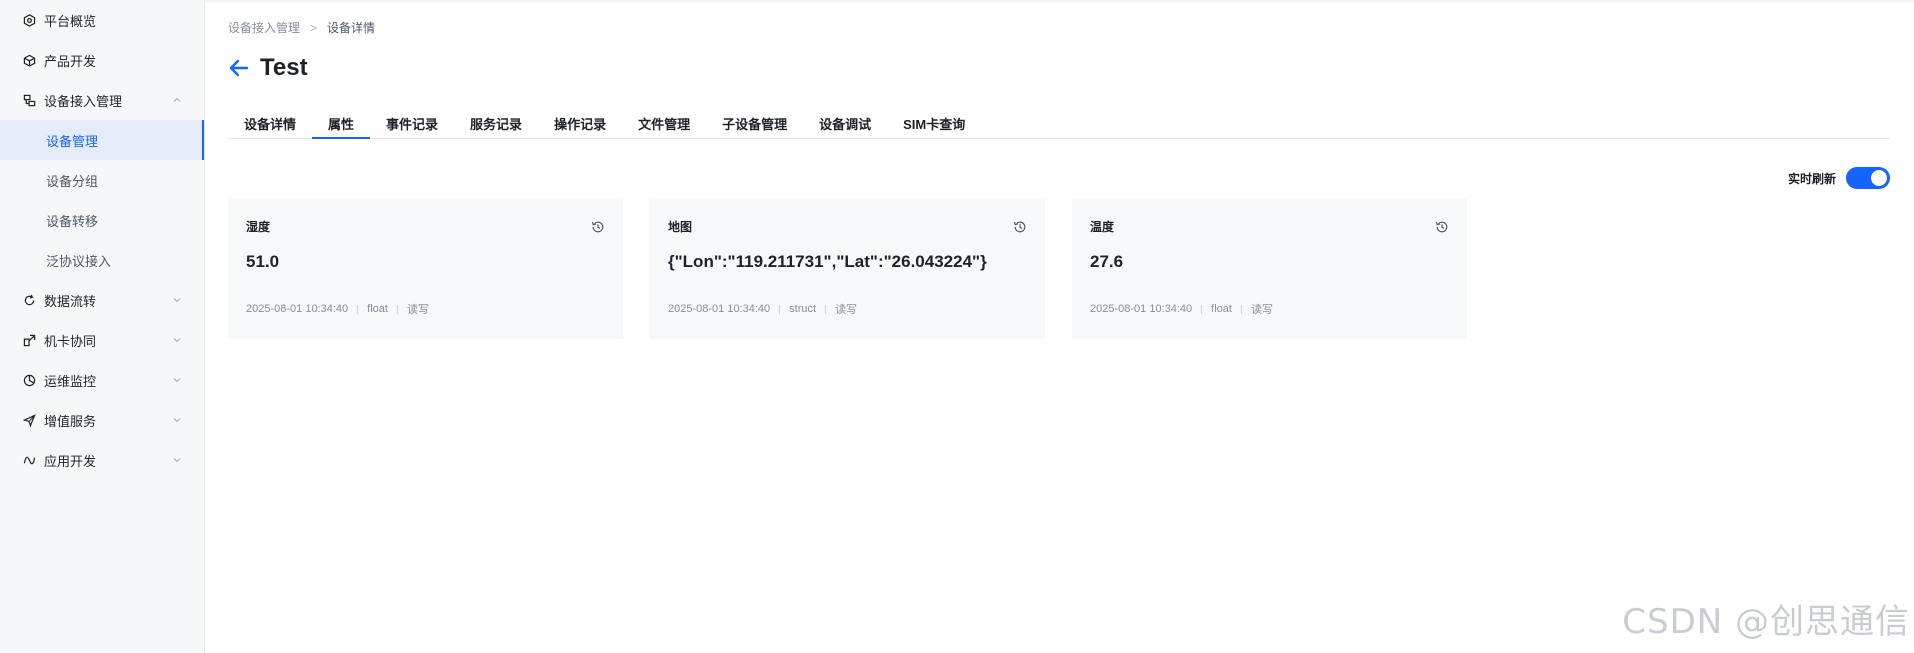 The height and width of the screenshot is (653, 1914). What do you see at coordinates (351, 28) in the screenshot?
I see `breadcrumb-current: 设备详情` at bounding box center [351, 28].